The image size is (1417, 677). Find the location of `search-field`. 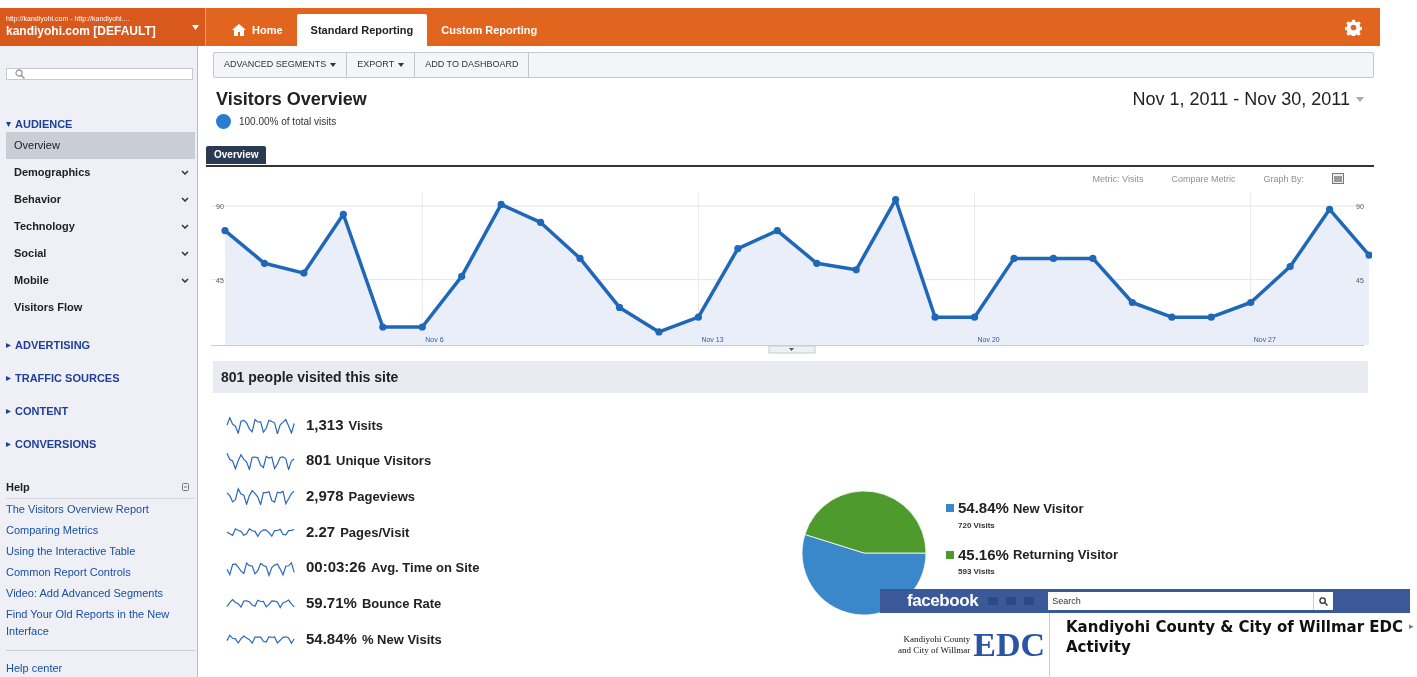

search-field is located at coordinates (99, 74).